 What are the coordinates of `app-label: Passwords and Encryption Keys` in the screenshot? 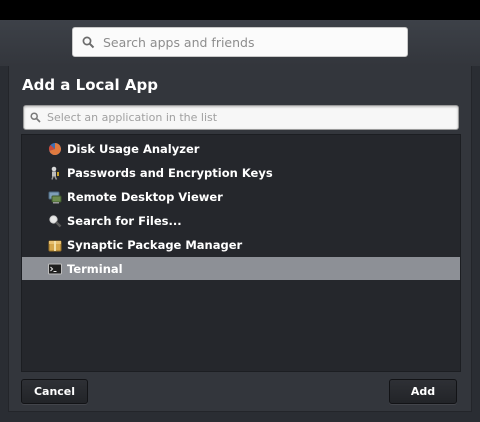 It's located at (170, 172).